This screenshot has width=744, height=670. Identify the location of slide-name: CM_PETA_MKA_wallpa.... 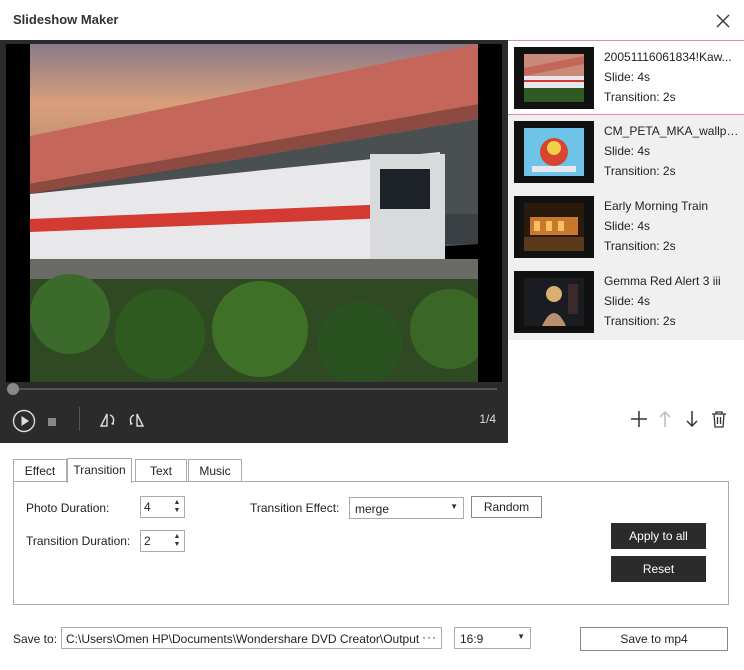
(673, 131).